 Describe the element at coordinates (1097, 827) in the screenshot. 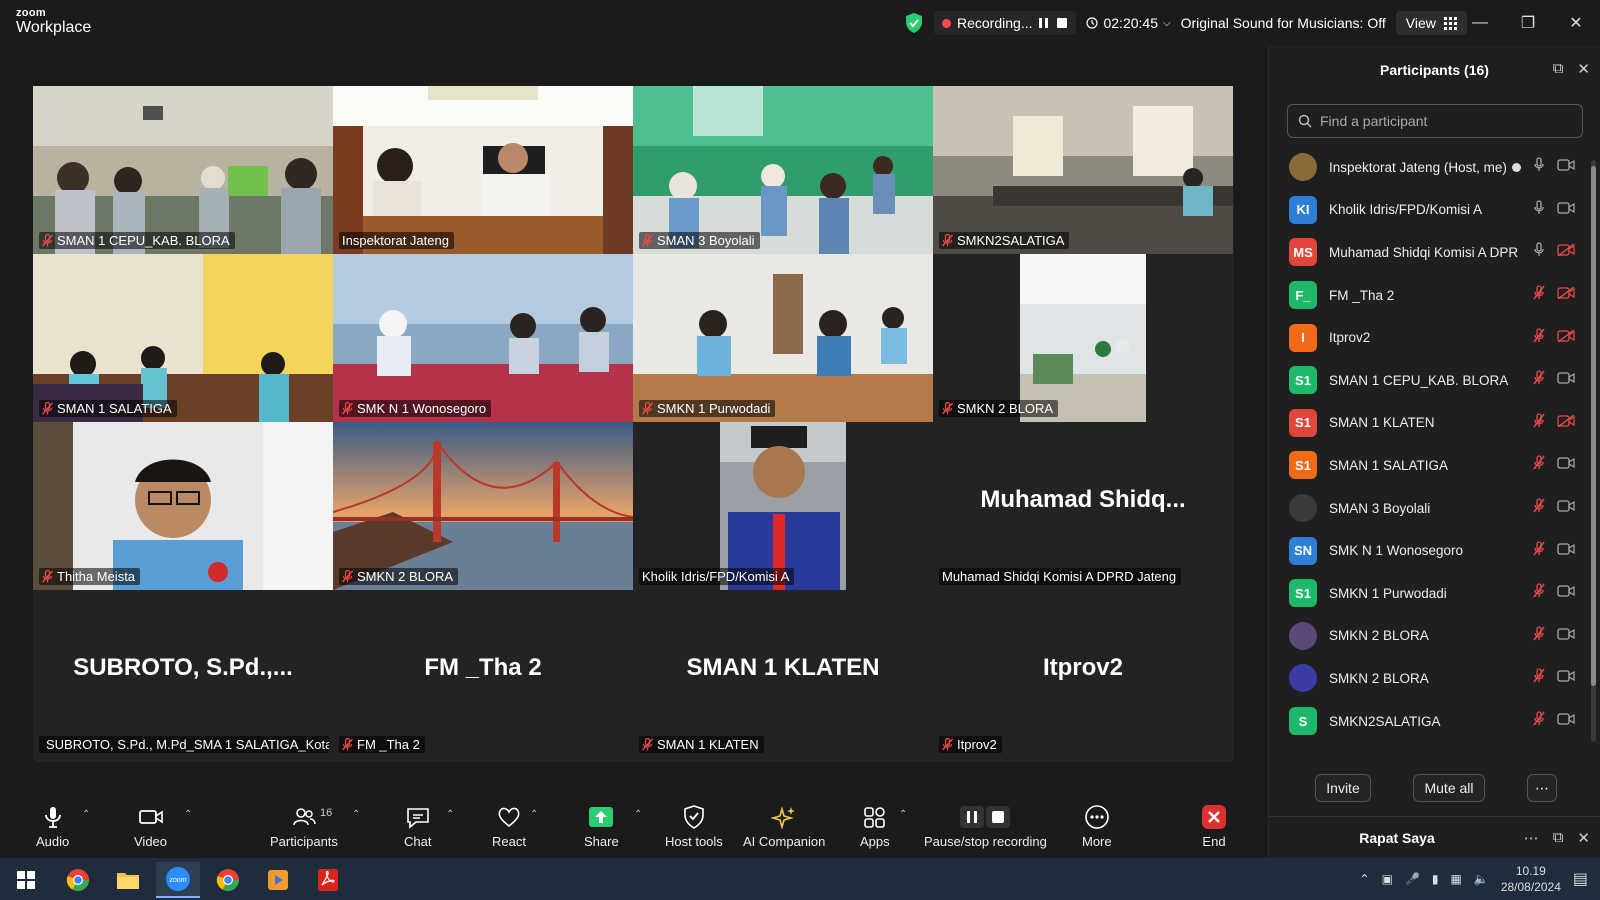

I see `more-button: More` at that location.